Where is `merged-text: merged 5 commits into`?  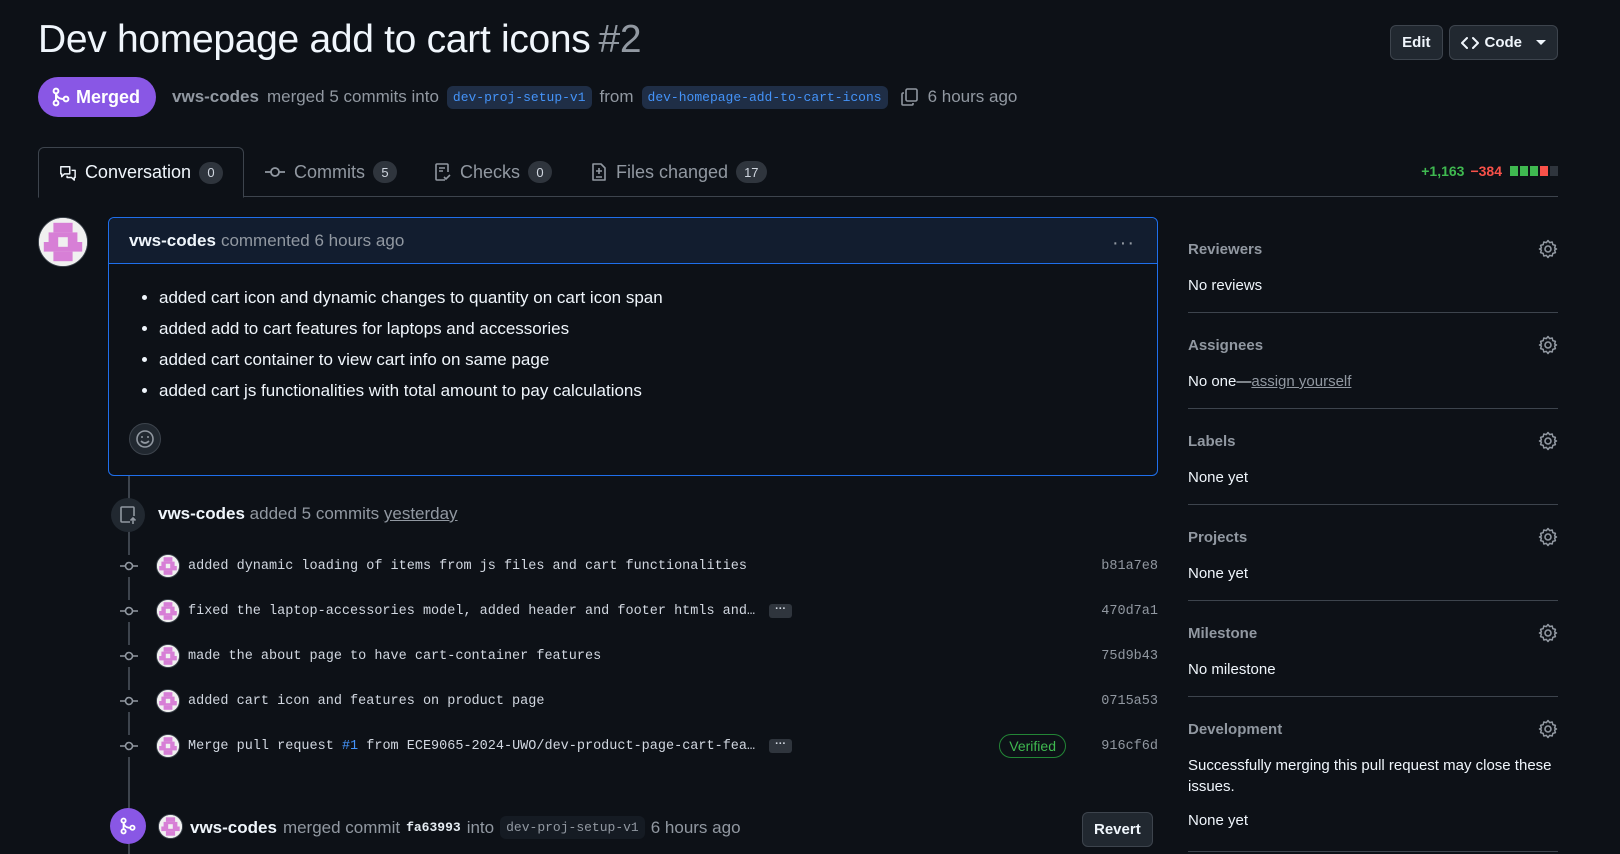 merged-text: merged 5 commits into is located at coordinates (352, 96).